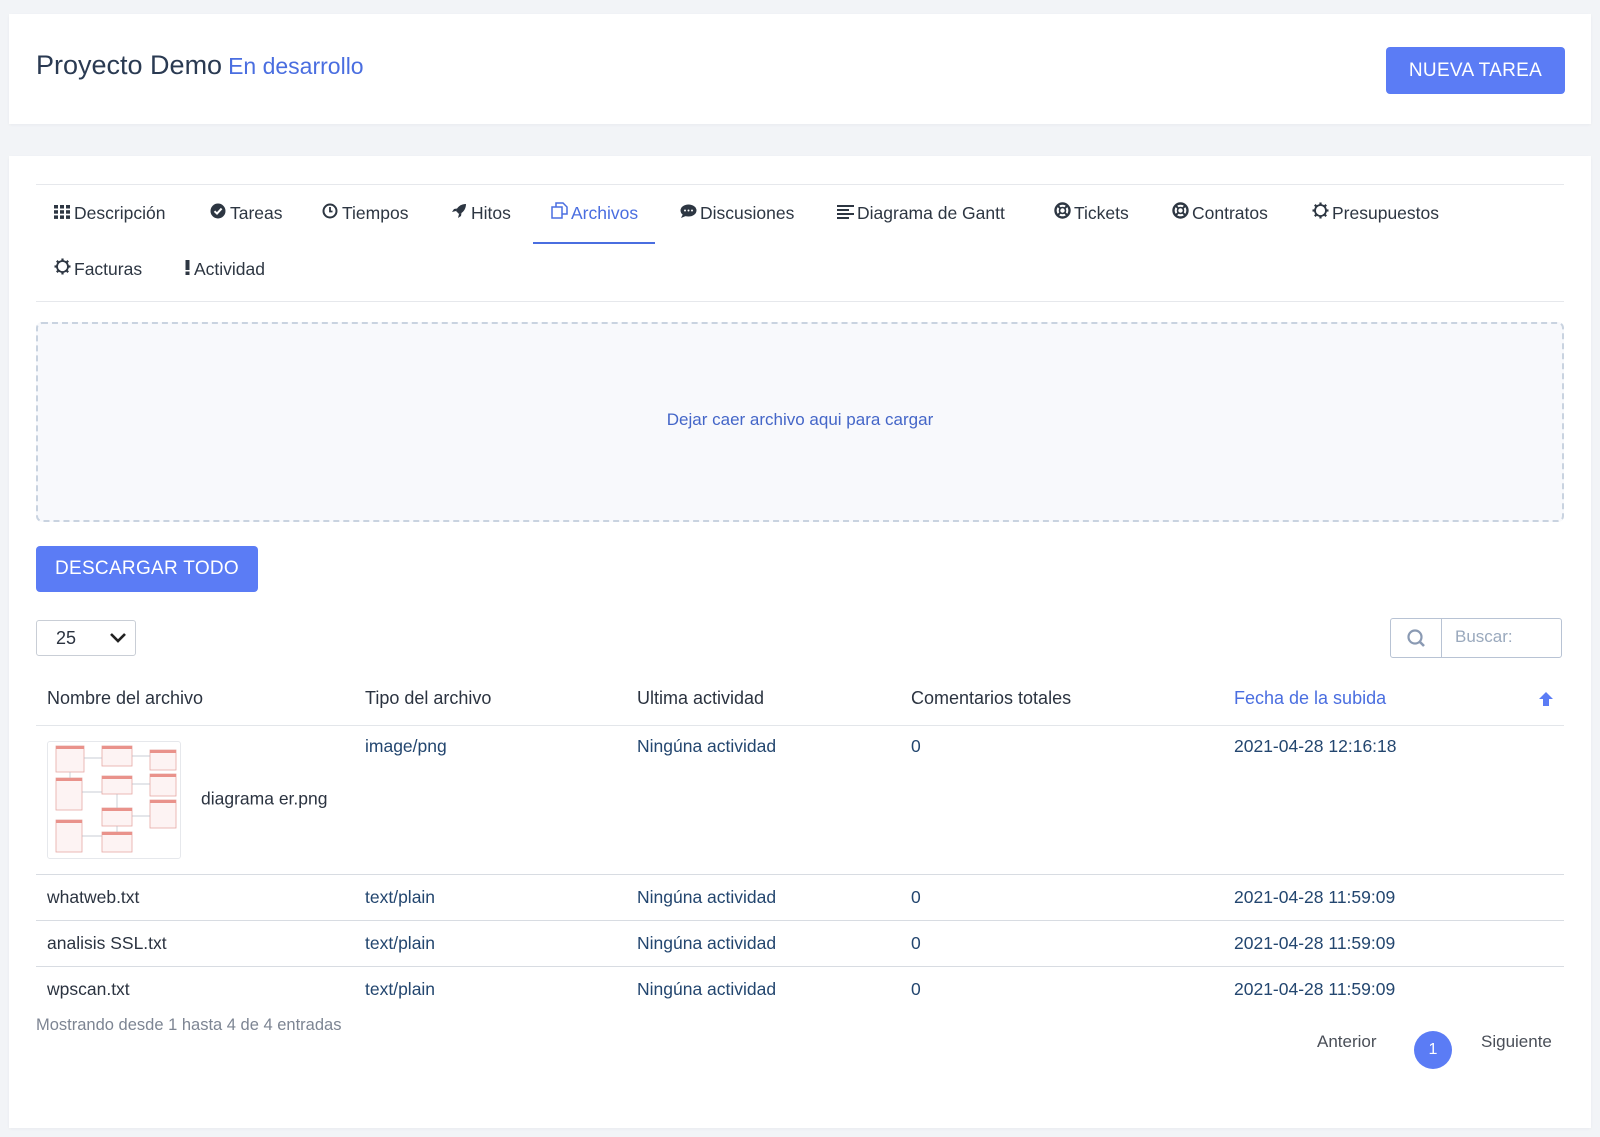  Describe the element at coordinates (605, 213) in the screenshot. I see `tab-label: Archivos` at that location.